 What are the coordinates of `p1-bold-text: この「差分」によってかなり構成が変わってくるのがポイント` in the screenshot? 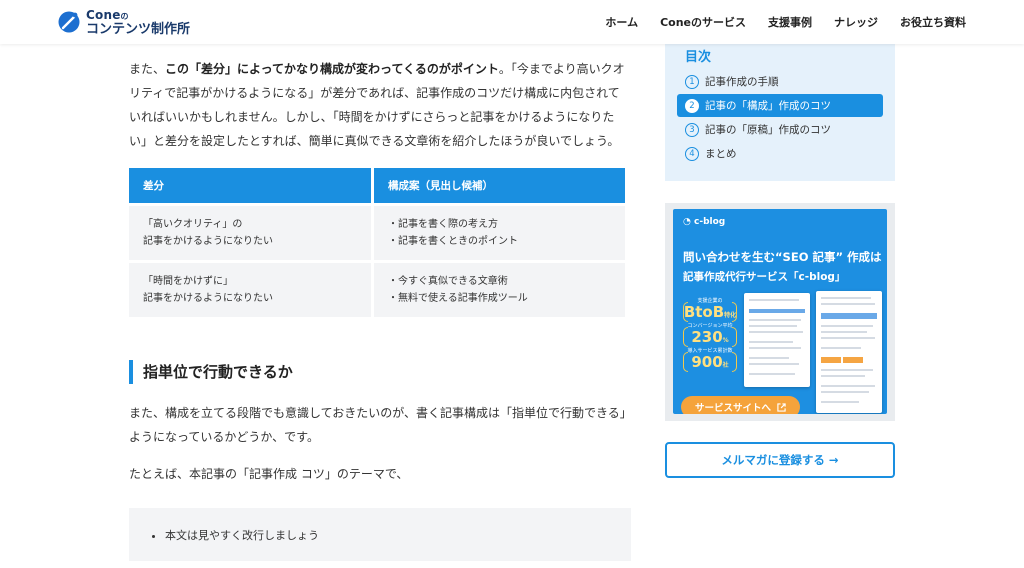 It's located at (332, 69).